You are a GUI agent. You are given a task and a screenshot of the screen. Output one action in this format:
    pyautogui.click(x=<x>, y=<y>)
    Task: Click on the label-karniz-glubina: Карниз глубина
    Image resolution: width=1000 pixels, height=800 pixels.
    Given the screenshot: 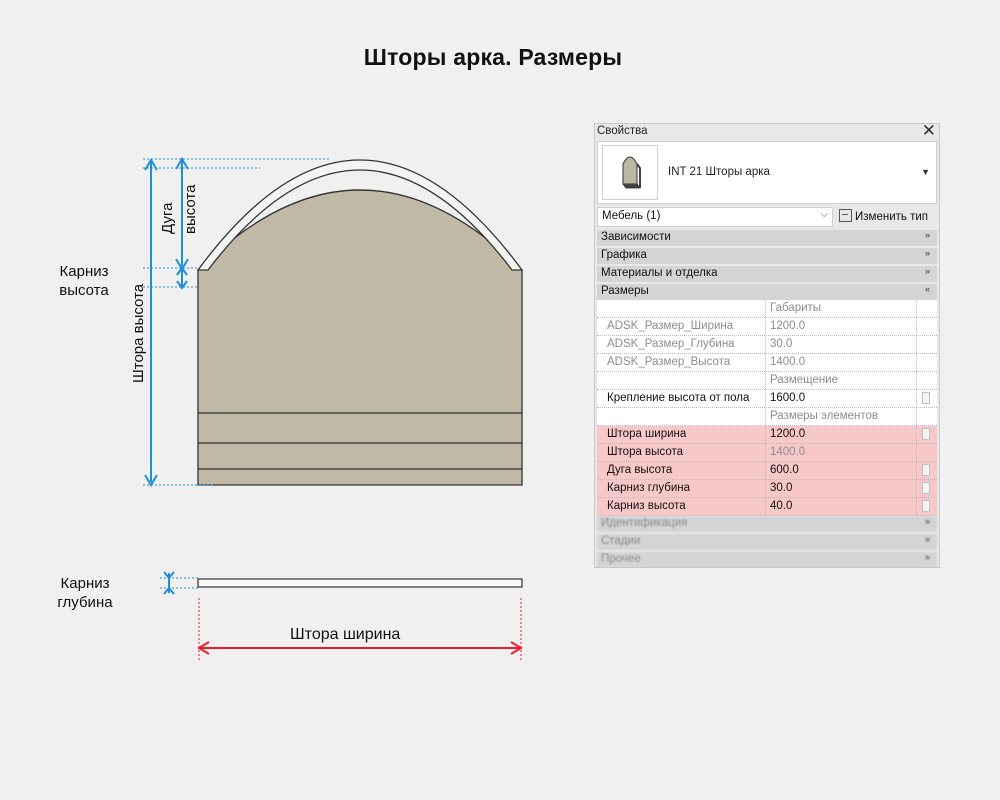 What is the action you would take?
    pyautogui.click(x=85, y=593)
    